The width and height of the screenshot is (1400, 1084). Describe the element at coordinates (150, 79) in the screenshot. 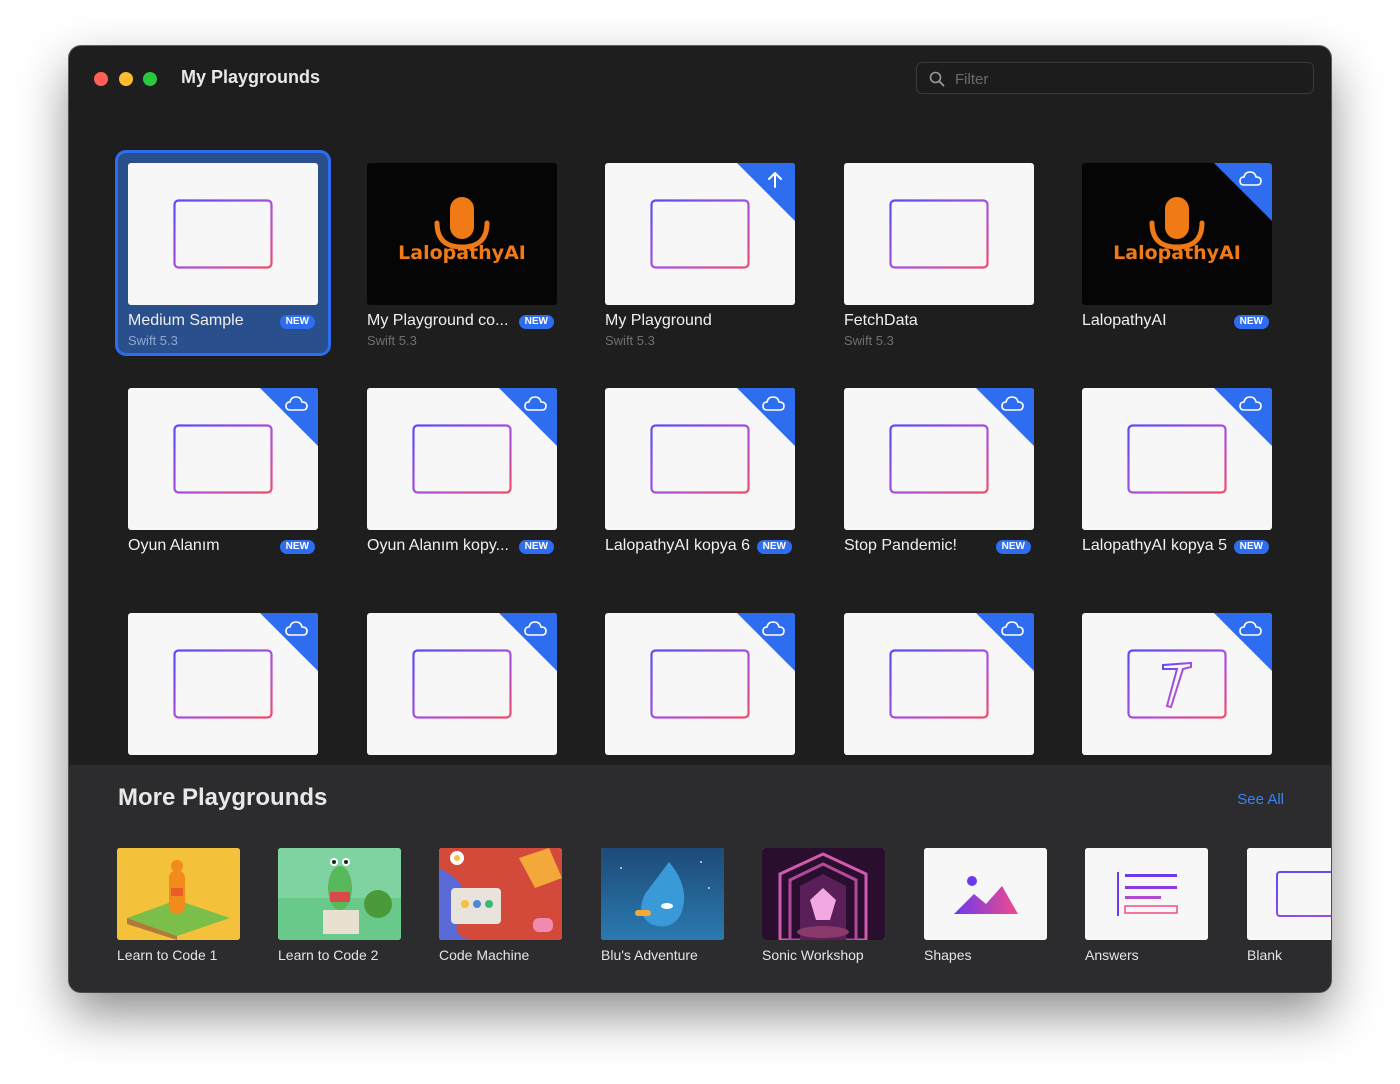

I see `zoom-window-button` at that location.